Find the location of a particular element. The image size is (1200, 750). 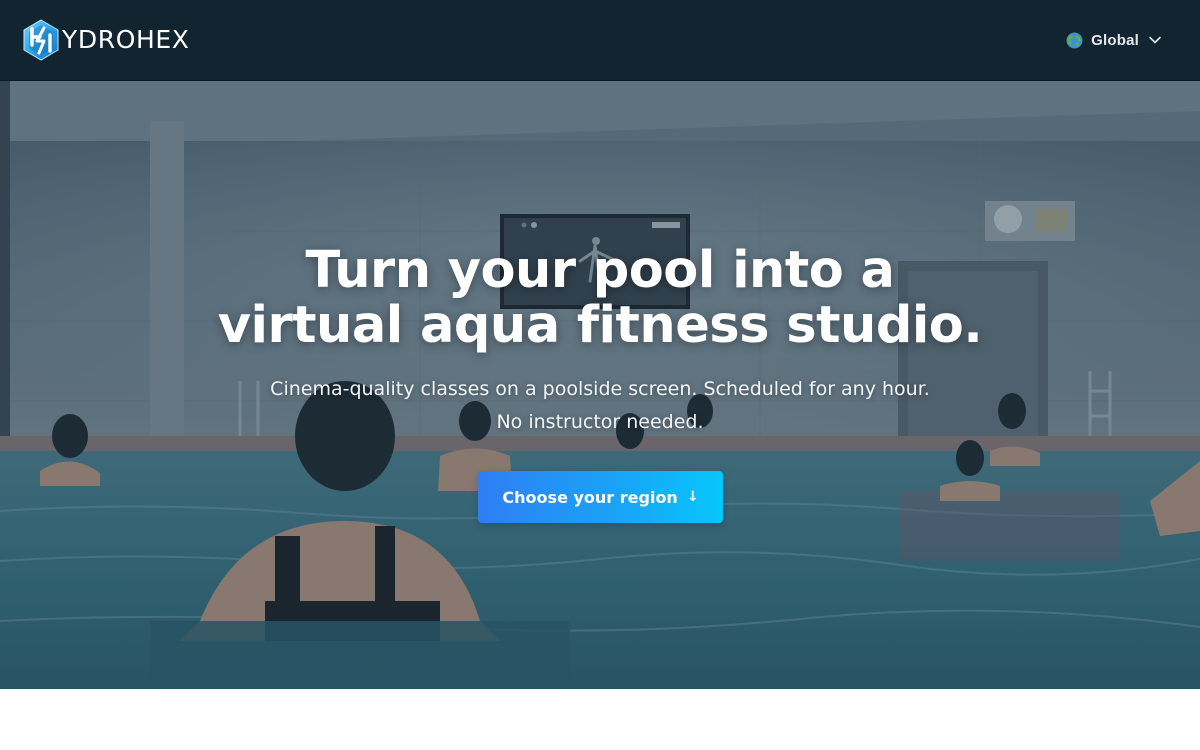

brand-wordmark: YDROHEX is located at coordinates (126, 39).